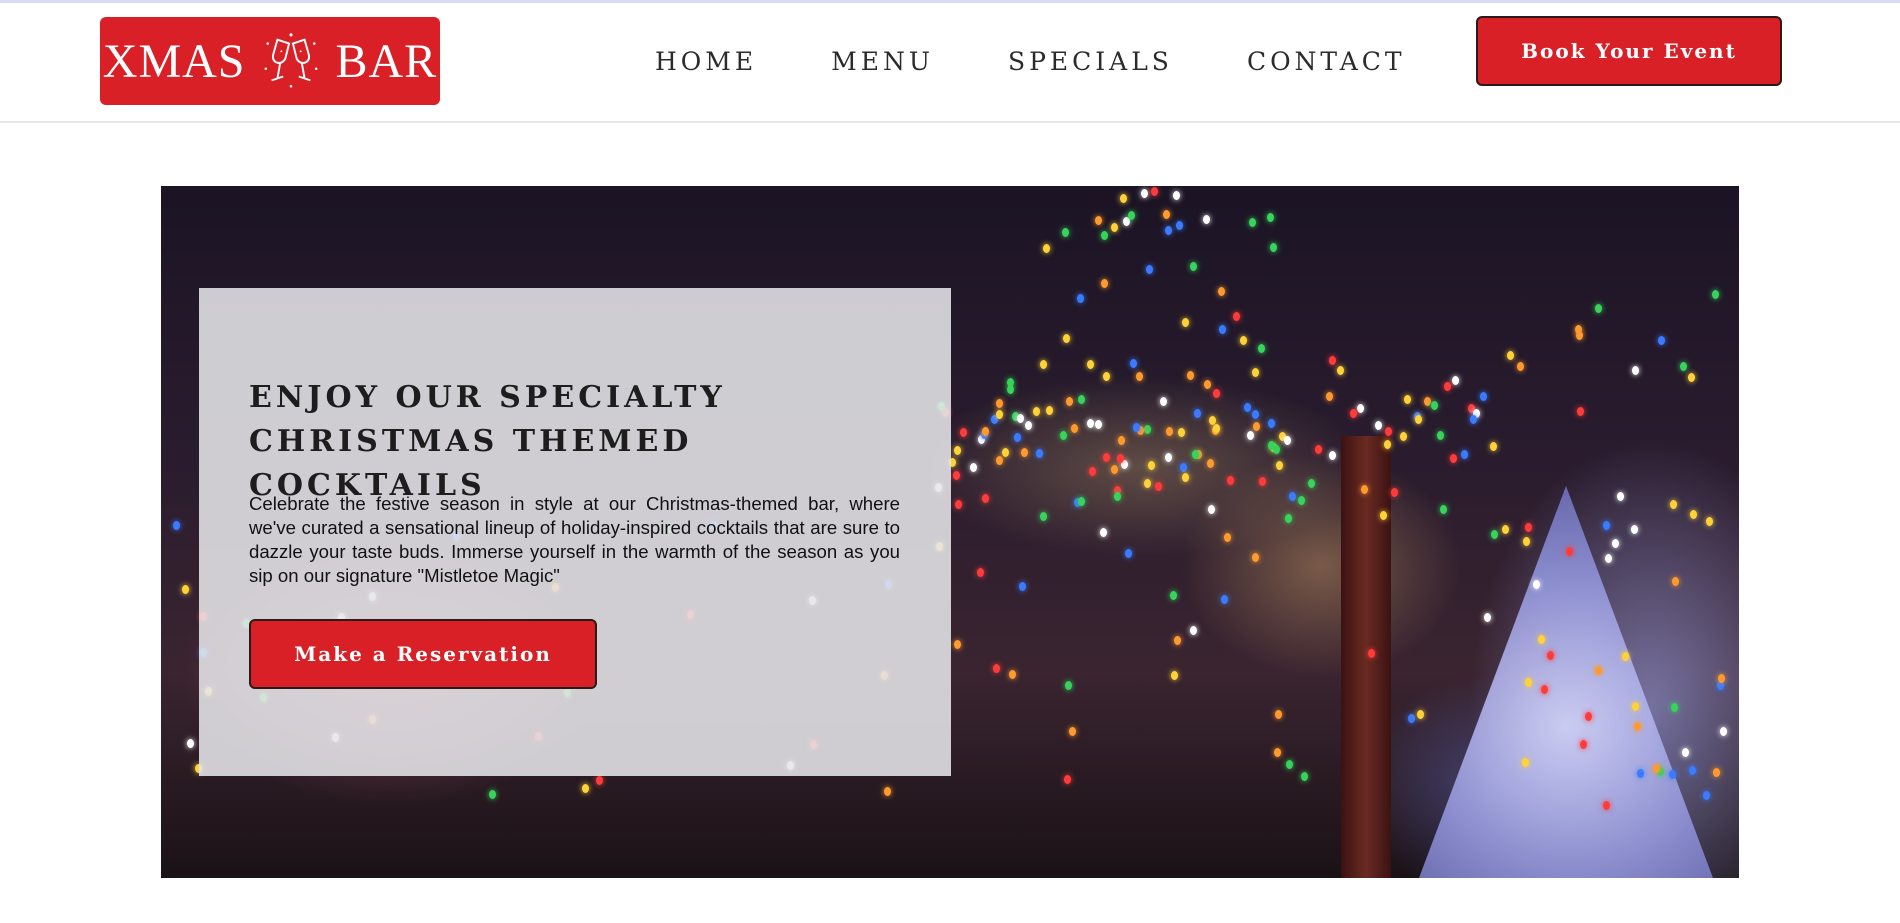  What do you see at coordinates (706, 61) in the screenshot?
I see `nav-item-home: HOME` at bounding box center [706, 61].